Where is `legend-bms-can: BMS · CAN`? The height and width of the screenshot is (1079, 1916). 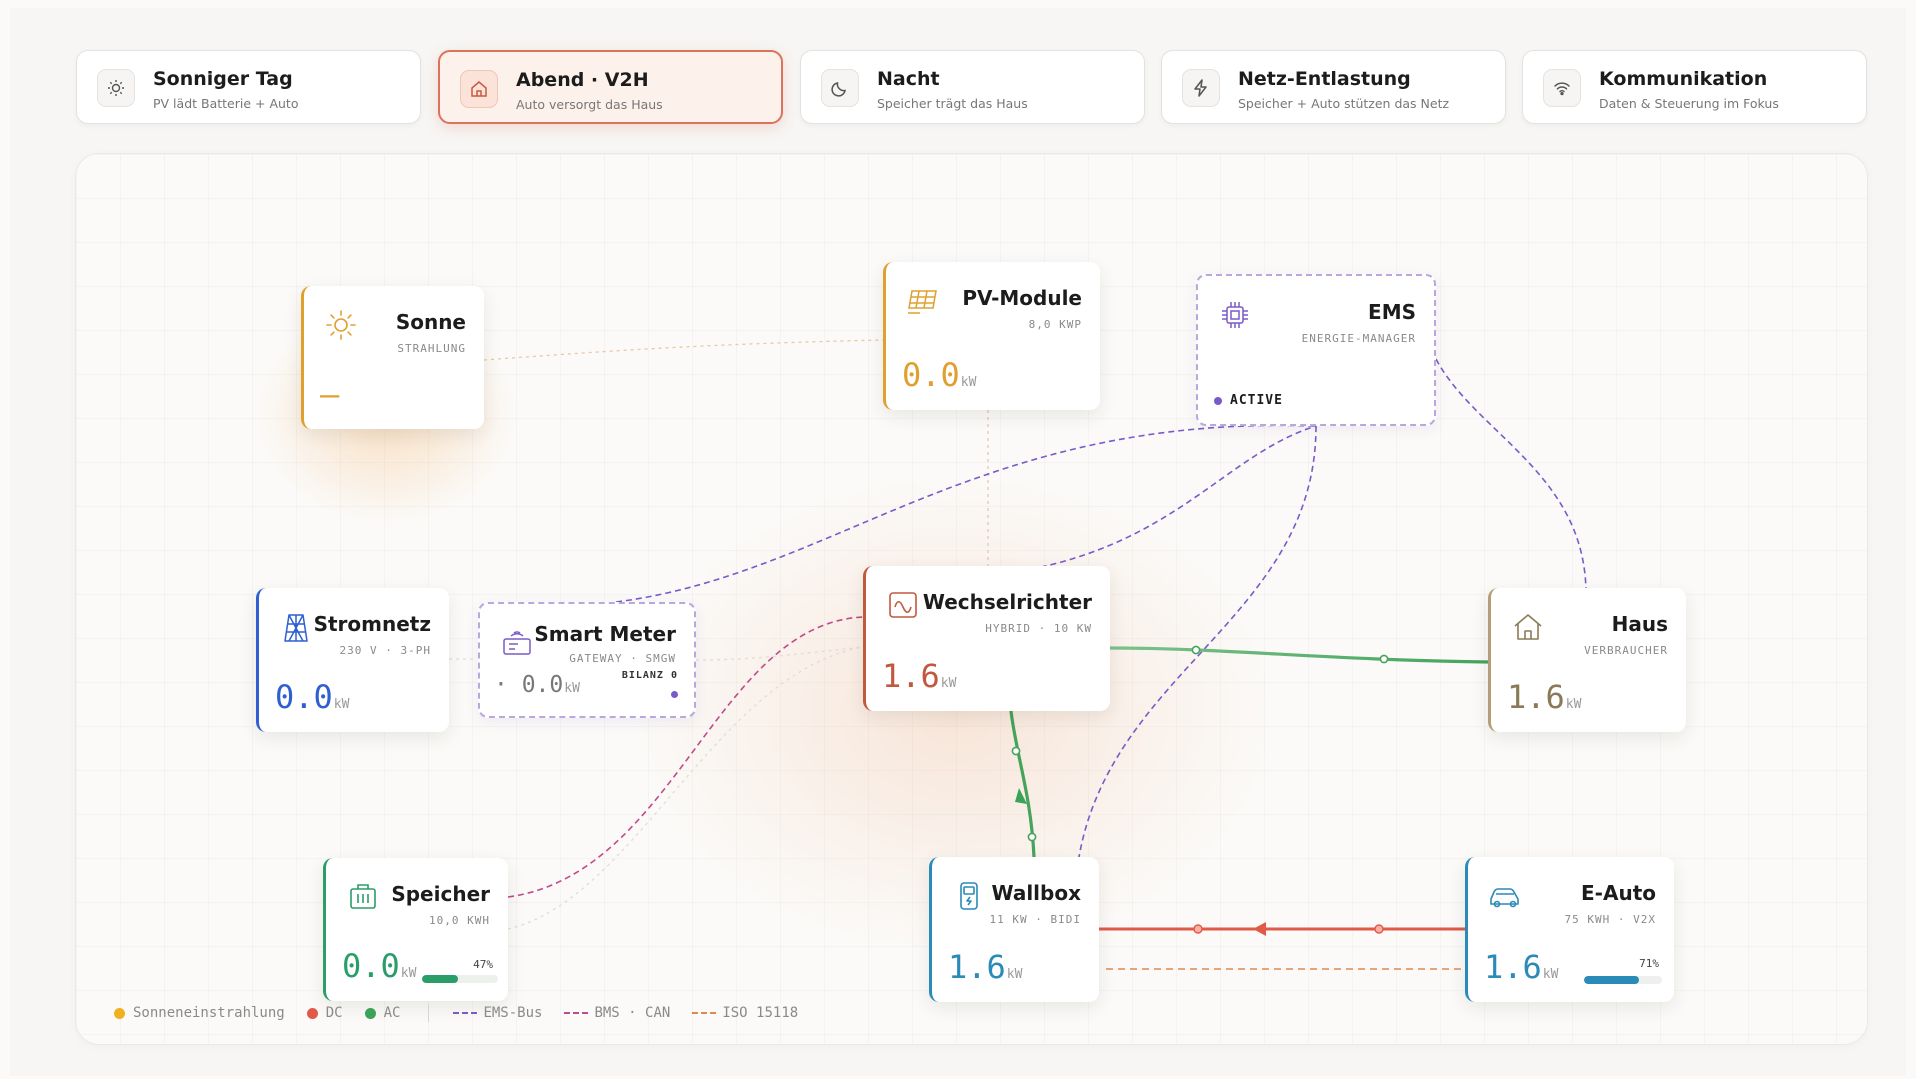 legend-bms-can: BMS · CAN is located at coordinates (617, 1013).